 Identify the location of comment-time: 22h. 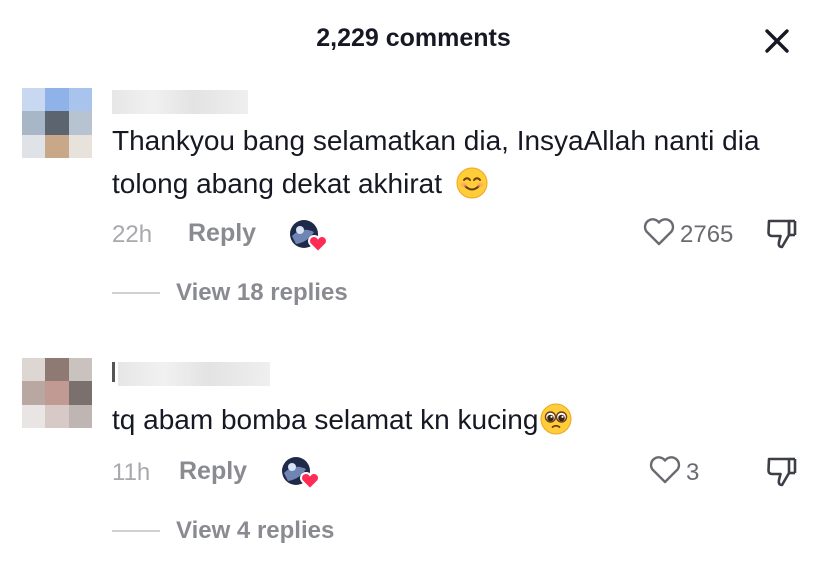
(132, 234).